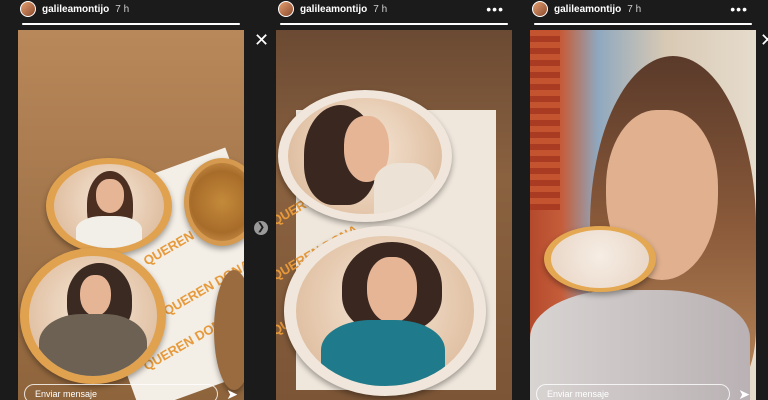 The image size is (768, 400). What do you see at coordinates (131, 9) in the screenshot?
I see `story-header: galileamontijo 7 h` at bounding box center [131, 9].